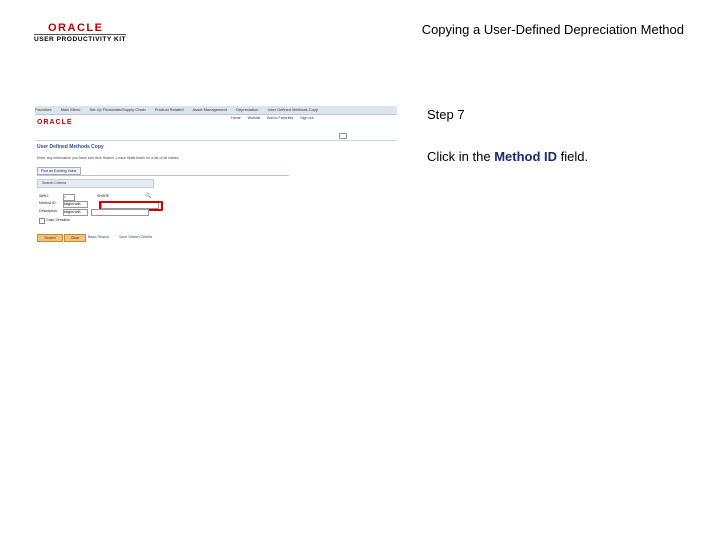 The height and width of the screenshot is (540, 720). Describe the element at coordinates (169, 109) in the screenshot. I see `nav-product: Product Related` at that location.